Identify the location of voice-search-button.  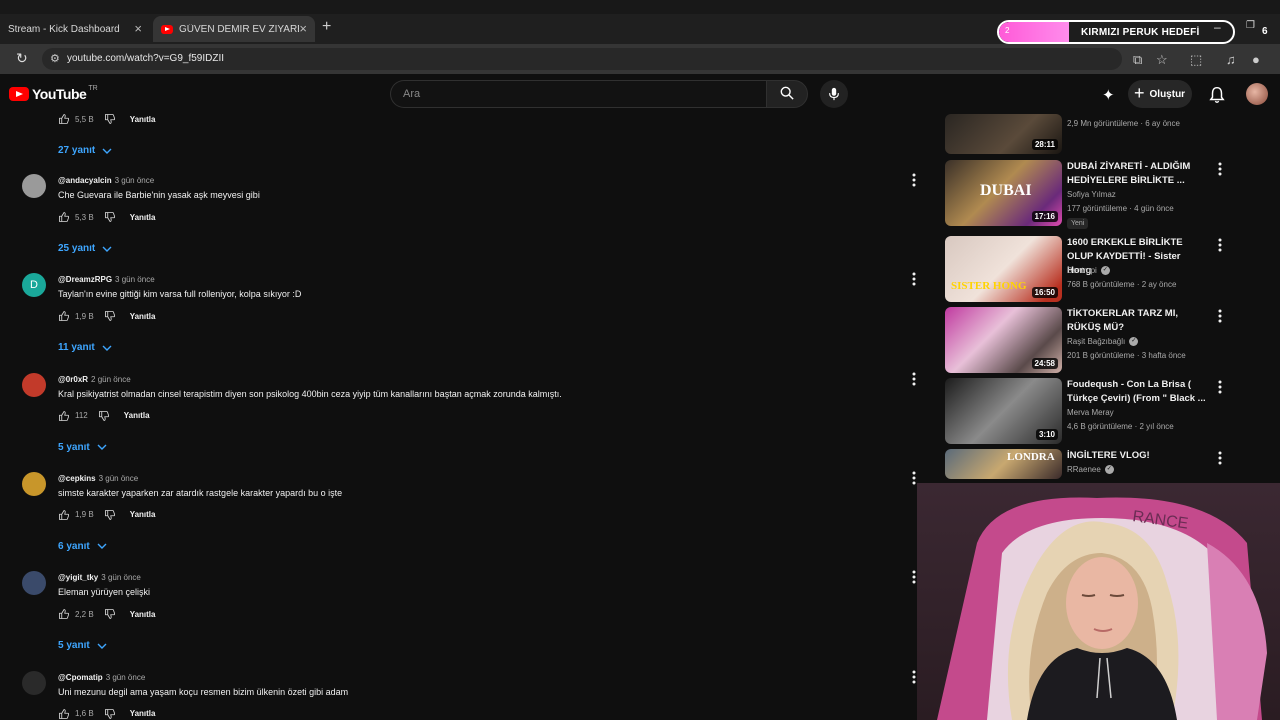
(834, 94).